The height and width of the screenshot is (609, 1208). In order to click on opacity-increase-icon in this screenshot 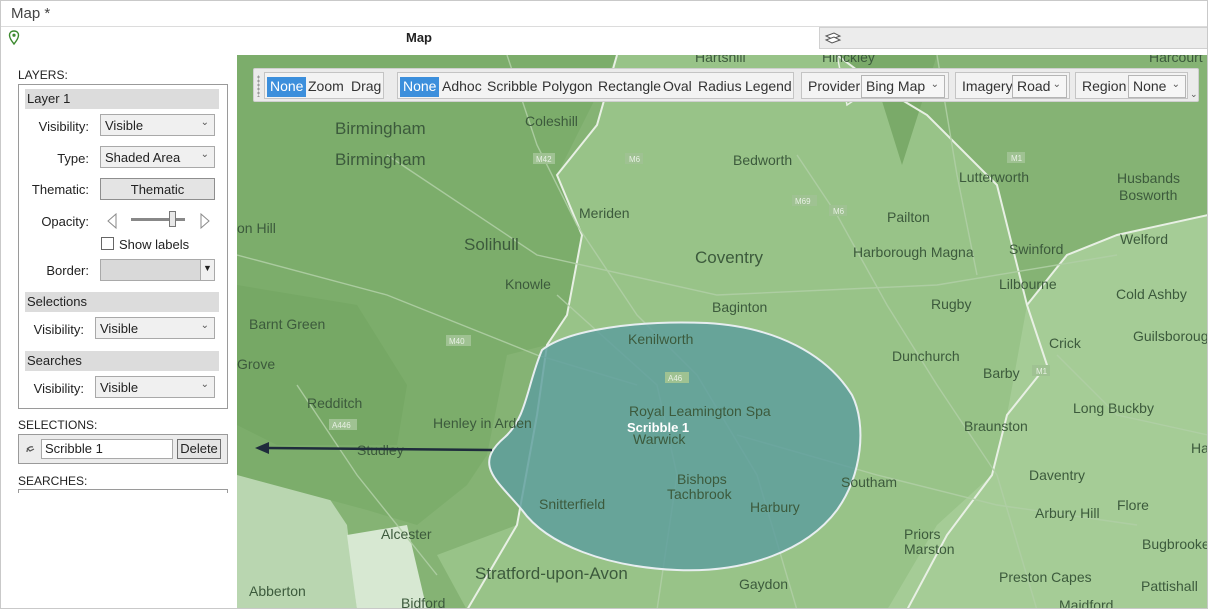, I will do `click(205, 221)`.